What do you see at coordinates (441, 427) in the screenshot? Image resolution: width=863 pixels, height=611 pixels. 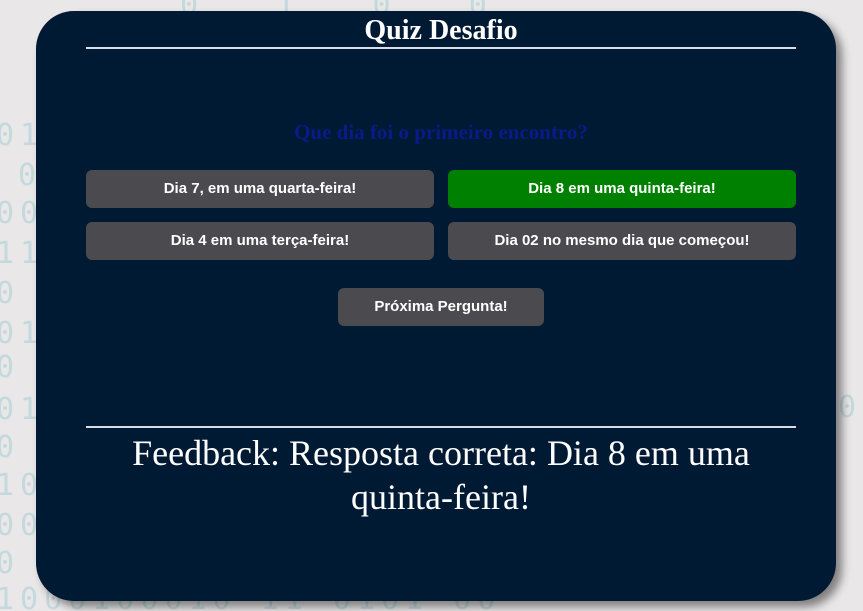 I see `feedback-divider` at bounding box center [441, 427].